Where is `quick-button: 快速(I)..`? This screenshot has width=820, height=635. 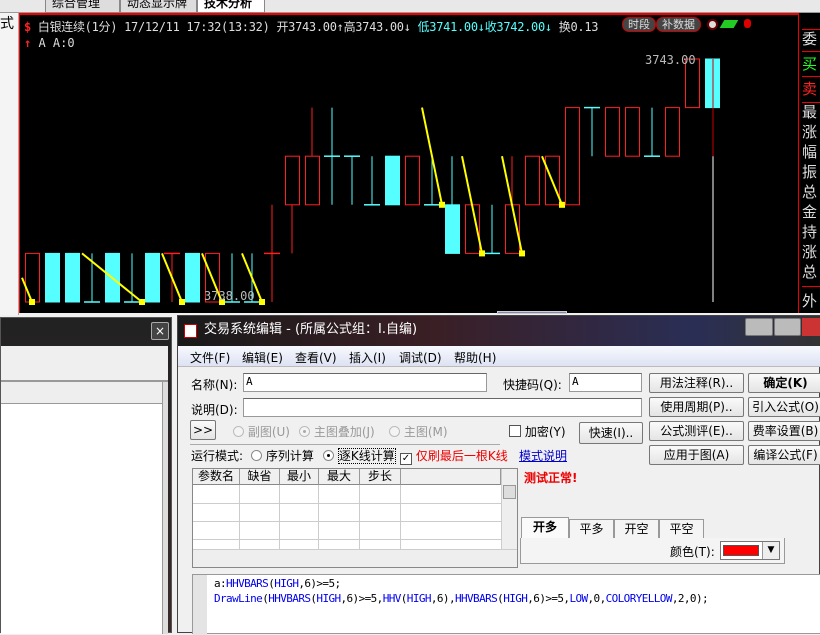
quick-button: 快速(I).. is located at coordinates (611, 433).